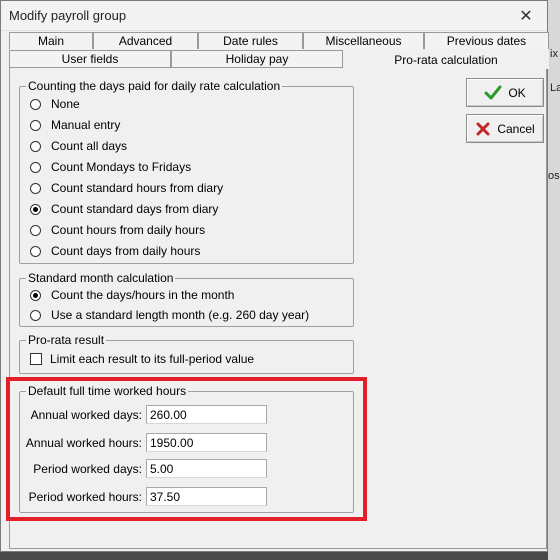 The height and width of the screenshot is (560, 560). I want to click on close-icon: ✕, so click(526, 16).